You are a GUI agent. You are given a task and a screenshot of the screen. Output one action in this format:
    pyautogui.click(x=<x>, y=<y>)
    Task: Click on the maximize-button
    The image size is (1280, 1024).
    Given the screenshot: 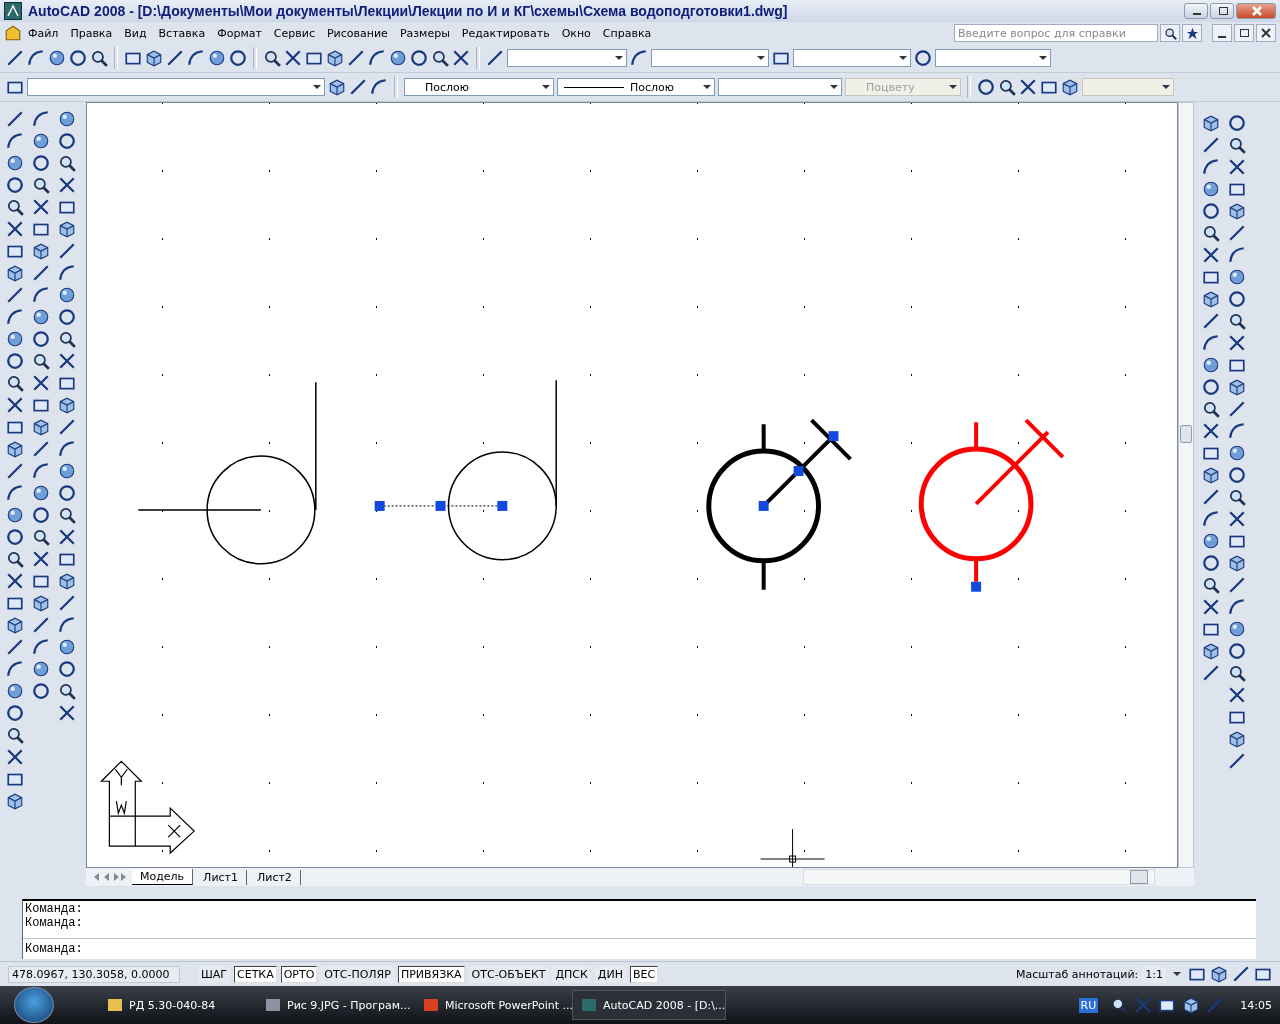 What is the action you would take?
    pyautogui.click(x=1222, y=11)
    